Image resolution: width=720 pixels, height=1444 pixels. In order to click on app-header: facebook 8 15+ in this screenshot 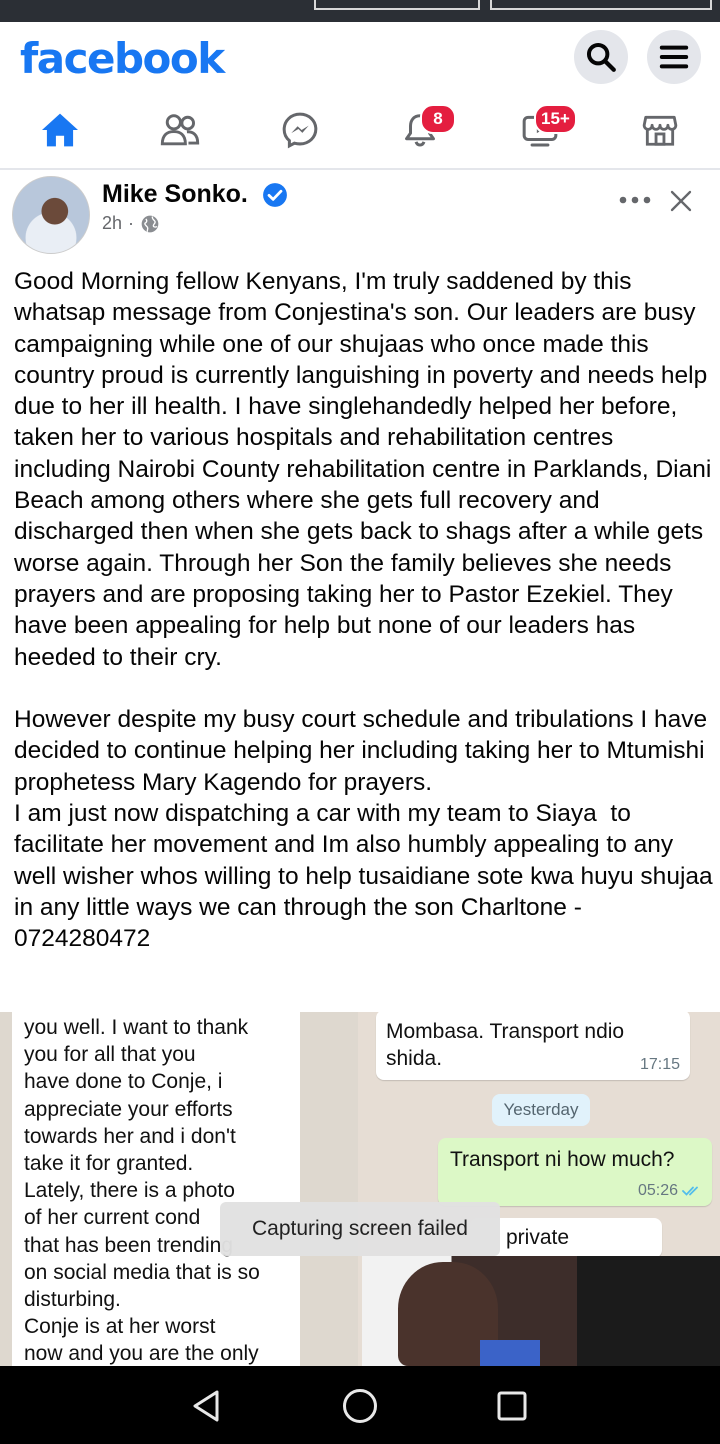, I will do `click(360, 96)`.